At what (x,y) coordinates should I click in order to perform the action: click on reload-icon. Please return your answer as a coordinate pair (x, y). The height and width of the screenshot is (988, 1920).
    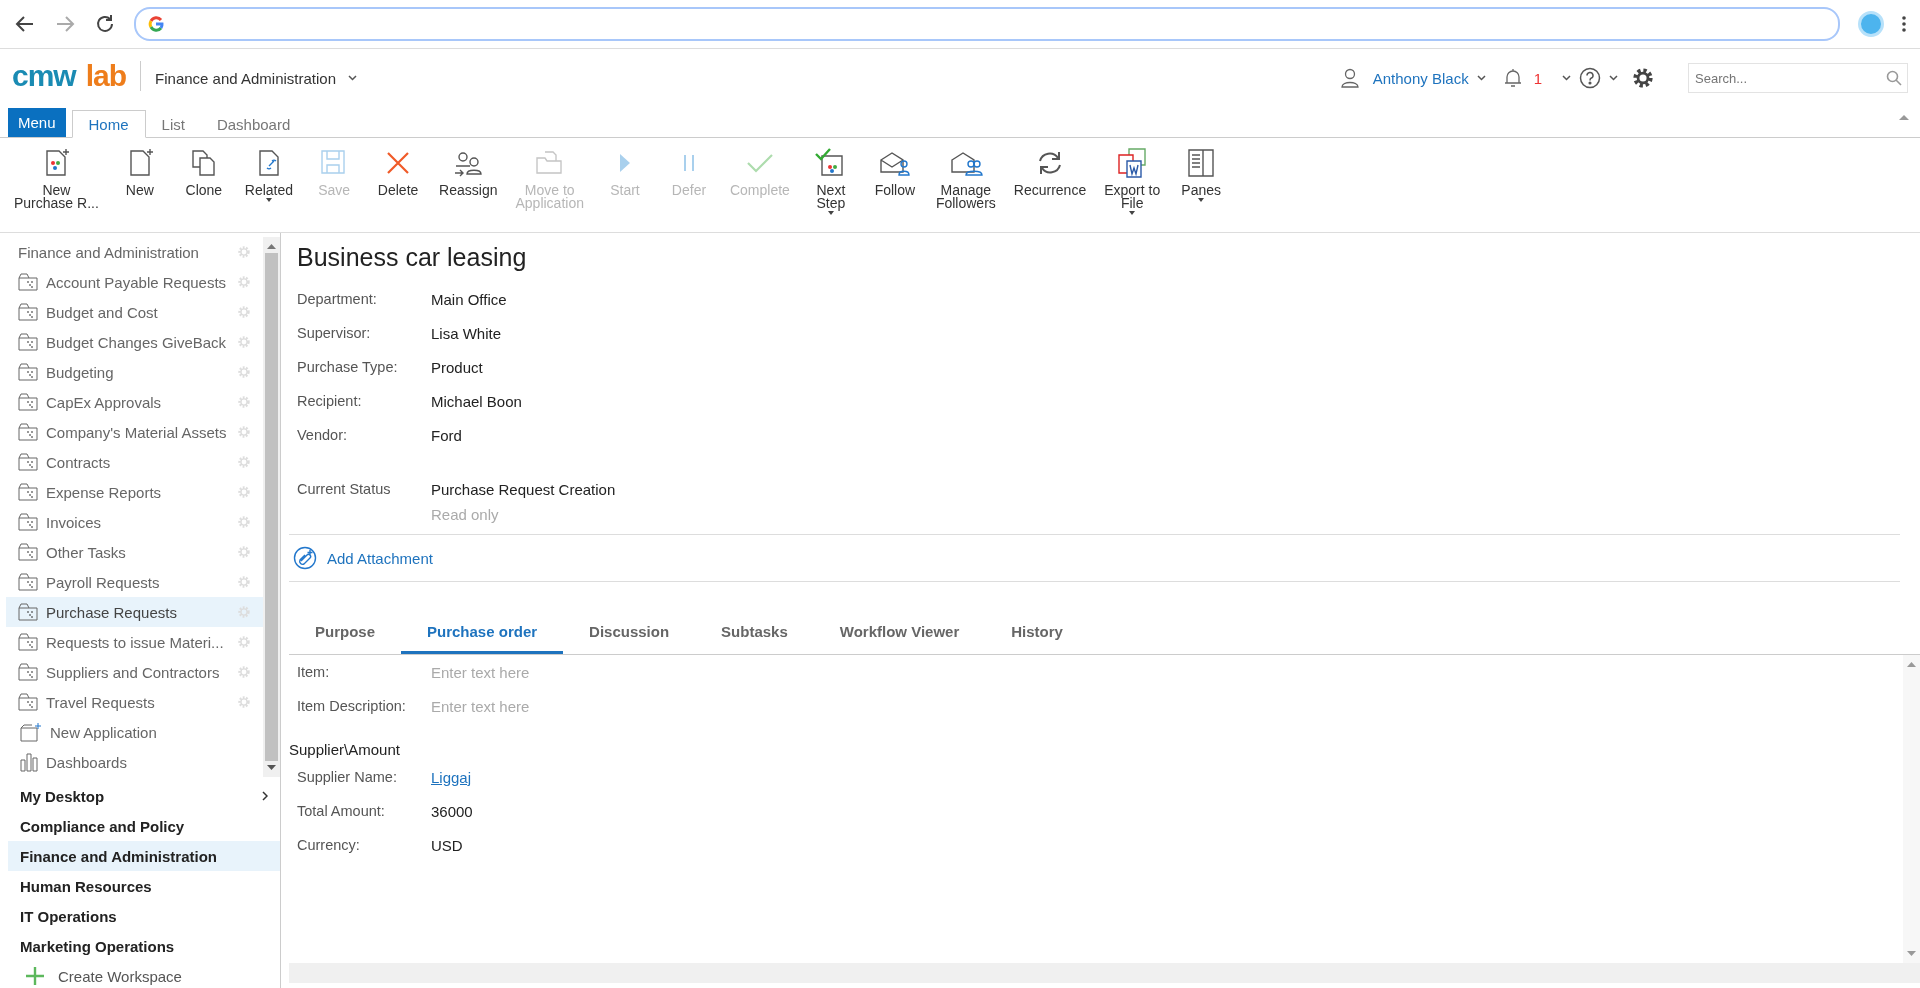
    Looking at the image, I should click on (105, 24).